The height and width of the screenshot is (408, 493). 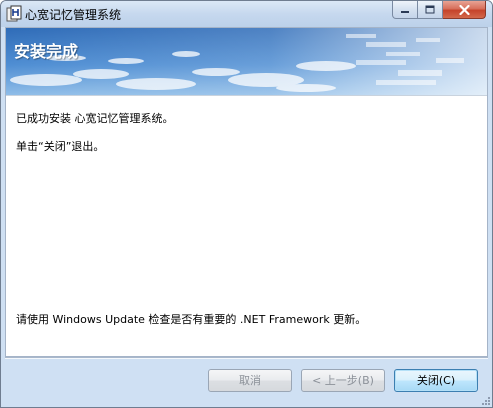 I want to click on minimize-button, so click(x=405, y=10).